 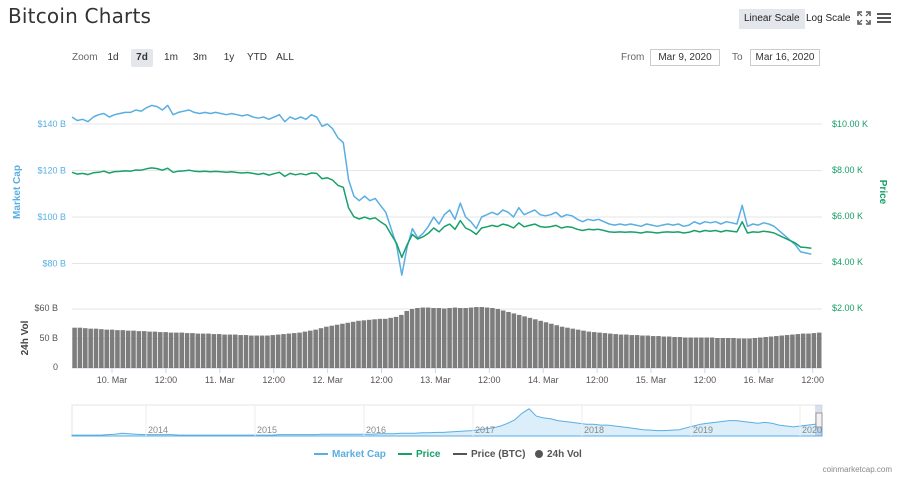 What do you see at coordinates (847, 170) in the screenshot?
I see `y-tick-label-right: $8.00 K` at bounding box center [847, 170].